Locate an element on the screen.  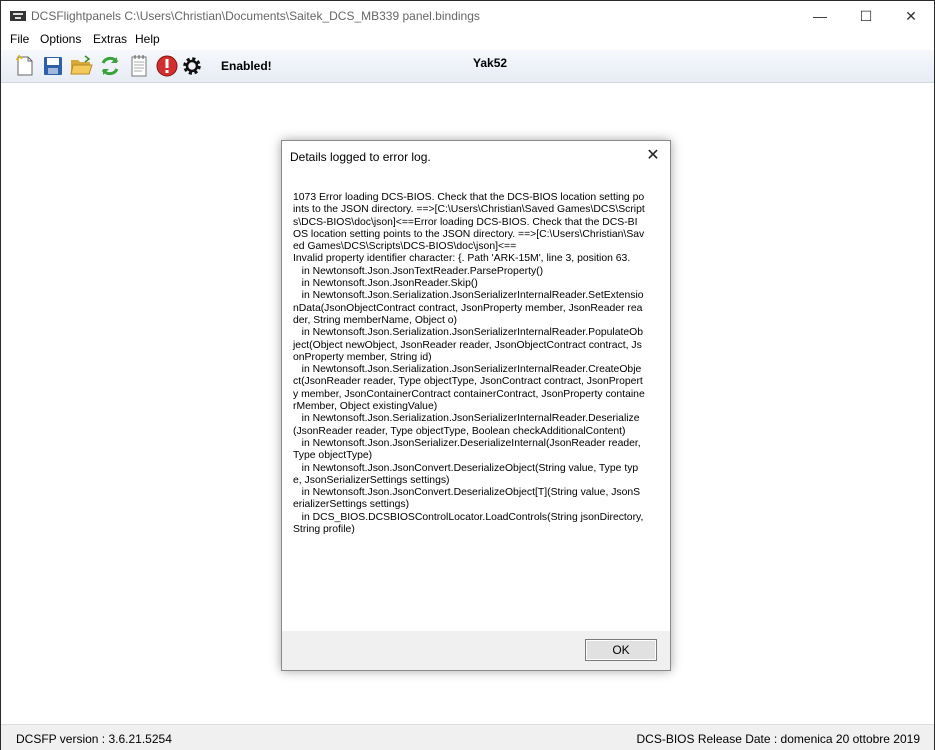
menu-file: File is located at coordinates (19, 39).